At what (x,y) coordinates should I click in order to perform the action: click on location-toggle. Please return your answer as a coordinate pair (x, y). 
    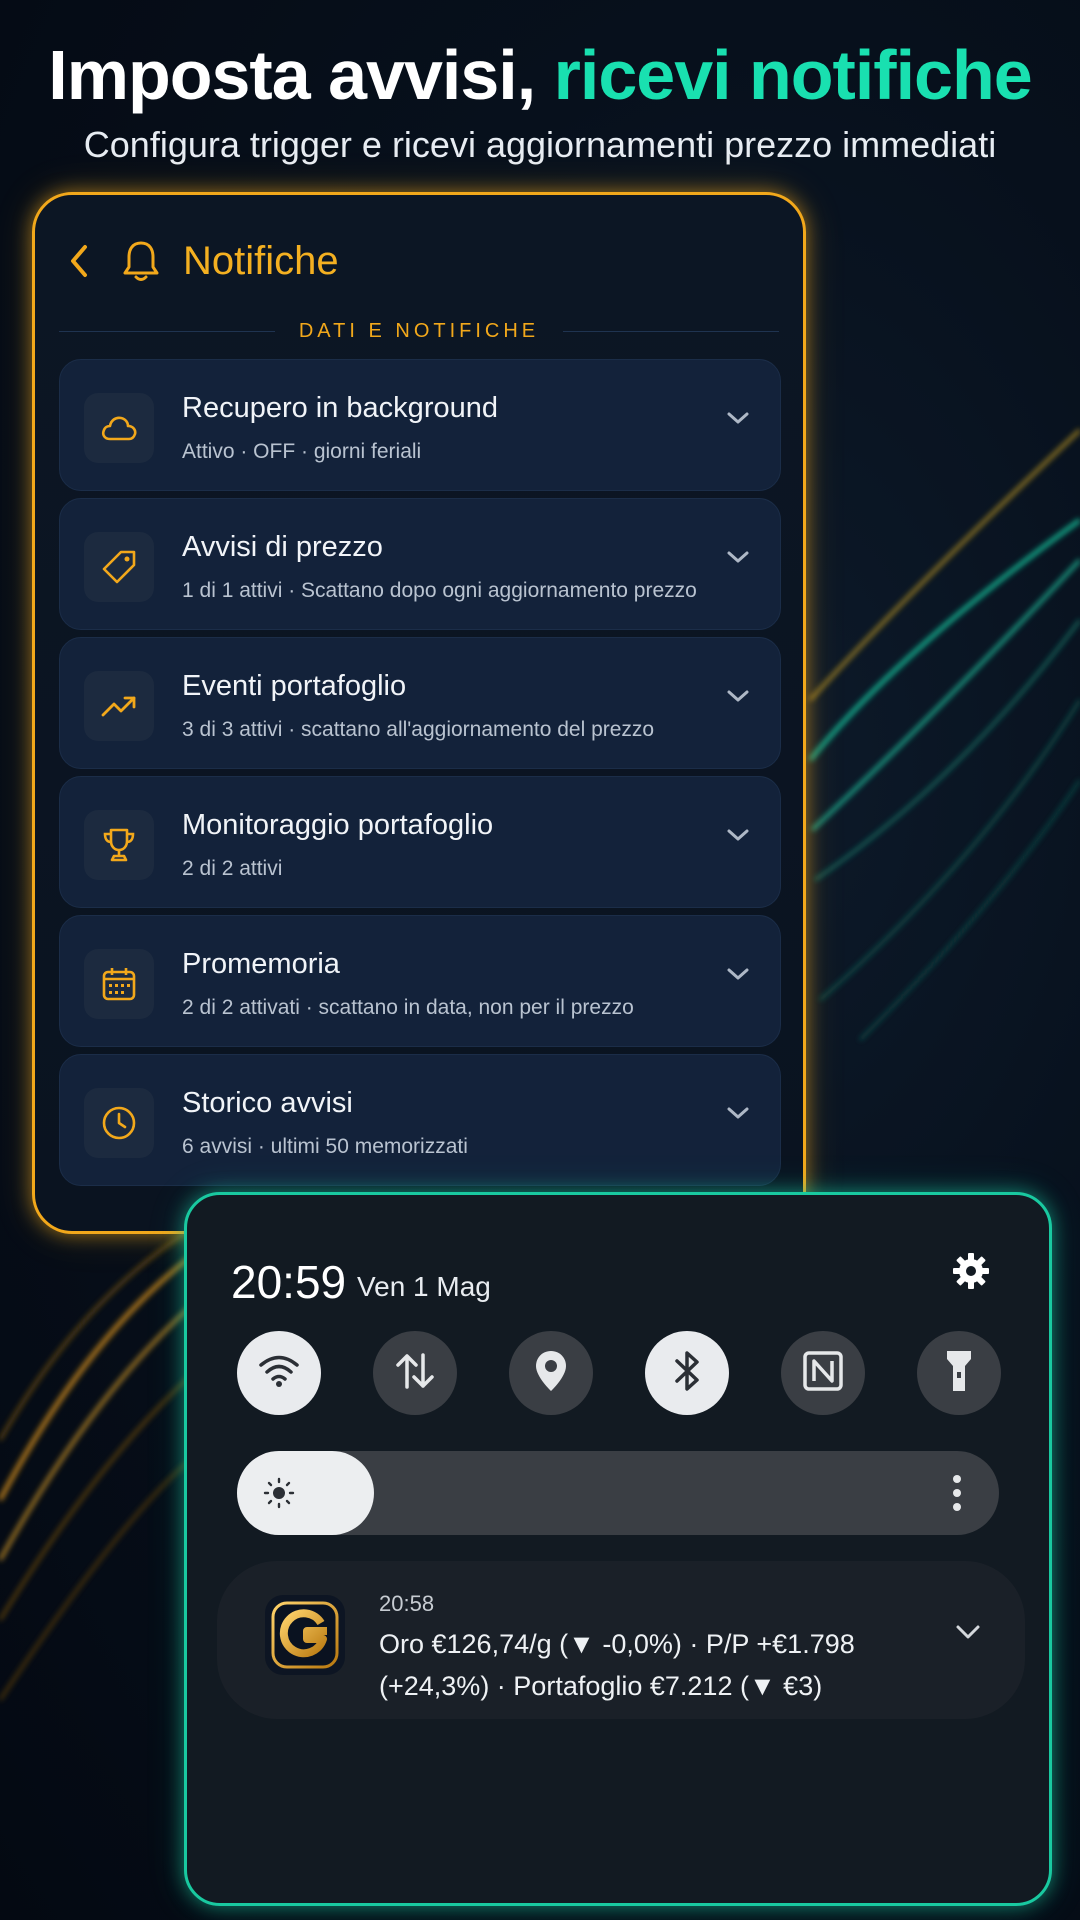
    Looking at the image, I should click on (551, 1373).